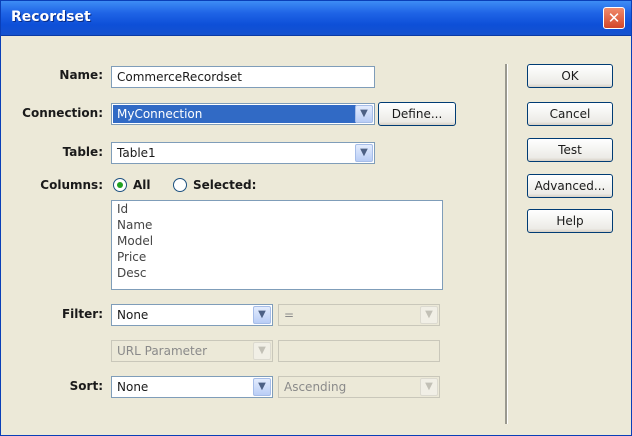  What do you see at coordinates (277, 241) in the screenshot?
I see `list-item: Model` at bounding box center [277, 241].